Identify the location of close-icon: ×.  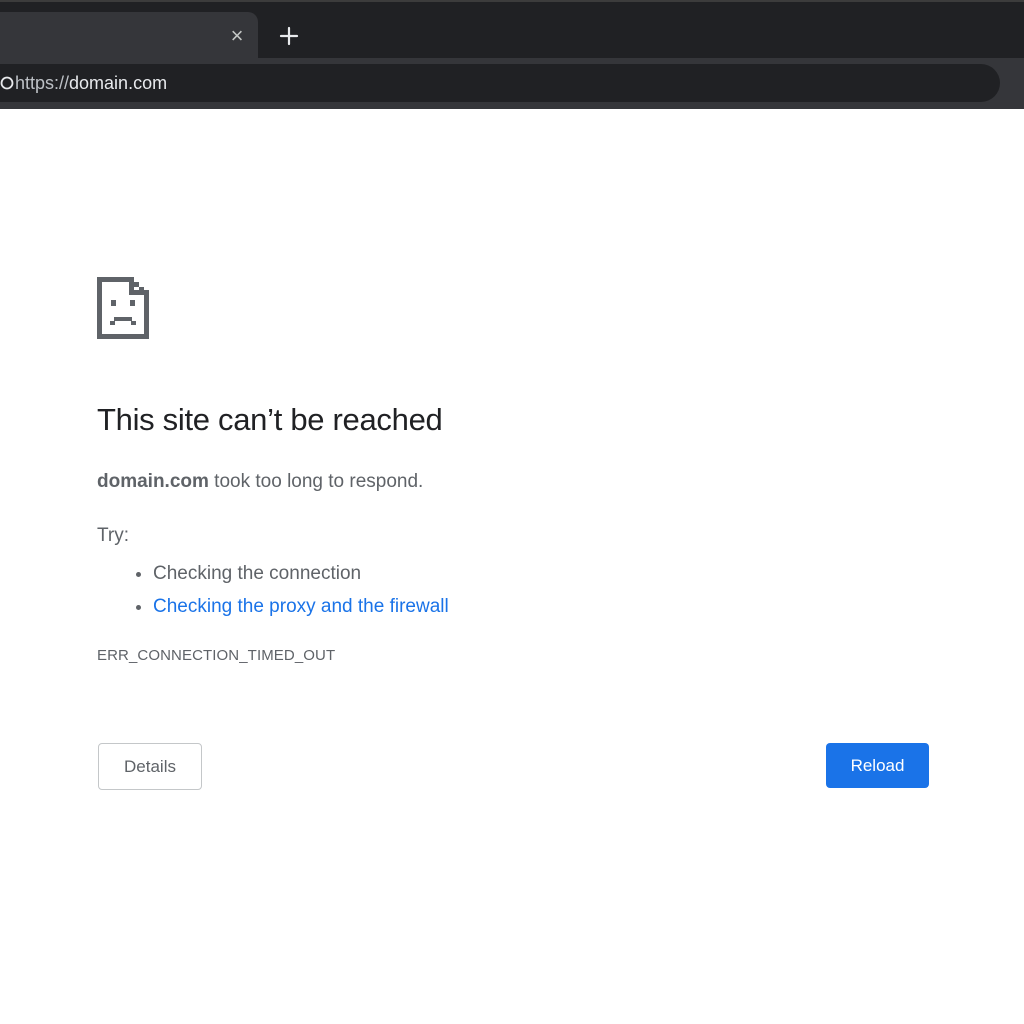
(237, 36).